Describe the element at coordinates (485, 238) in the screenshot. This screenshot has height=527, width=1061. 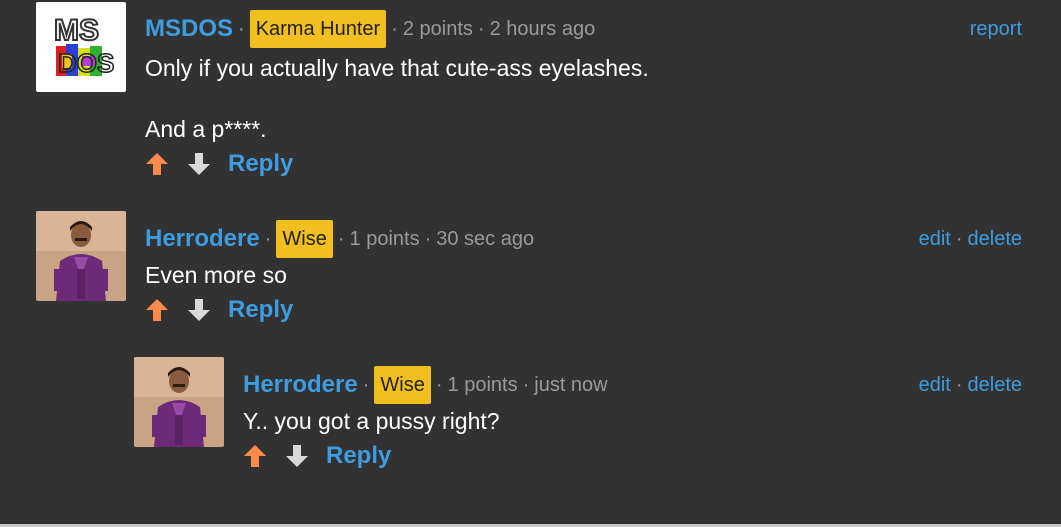
I see `timestamp: 30 sec ago` at that location.